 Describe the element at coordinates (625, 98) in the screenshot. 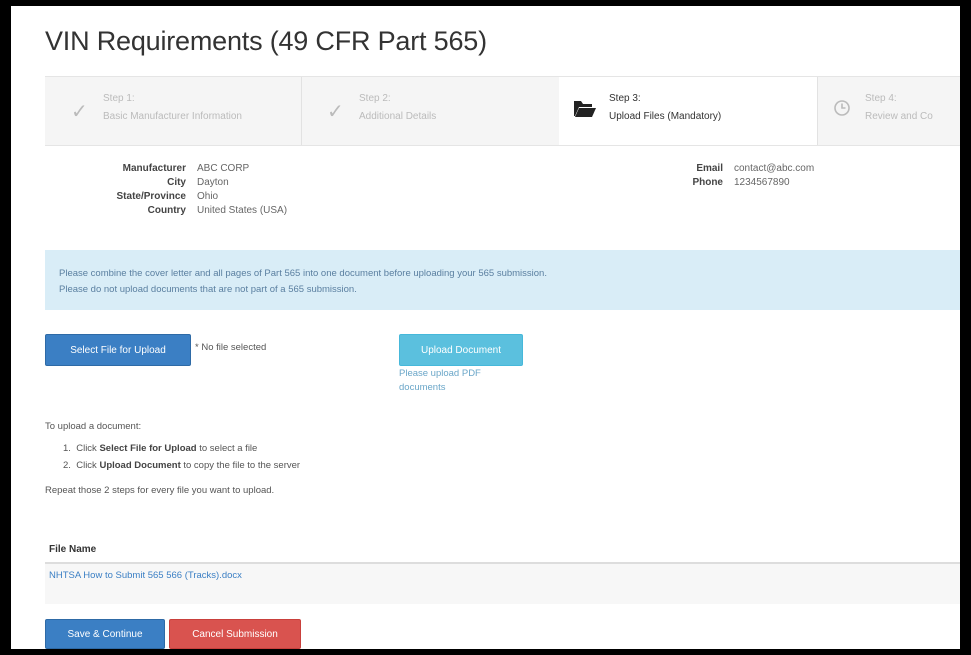

I see `step-3-number: Step 3:` at that location.